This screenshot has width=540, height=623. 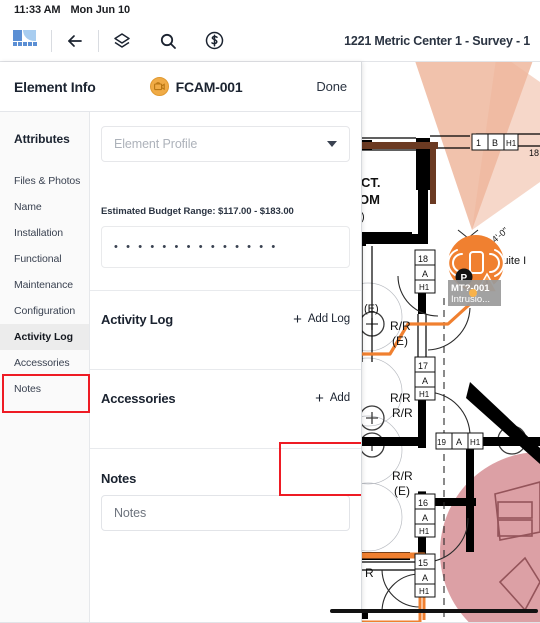 I want to click on status-time: 11:33 AM, so click(x=37, y=10).